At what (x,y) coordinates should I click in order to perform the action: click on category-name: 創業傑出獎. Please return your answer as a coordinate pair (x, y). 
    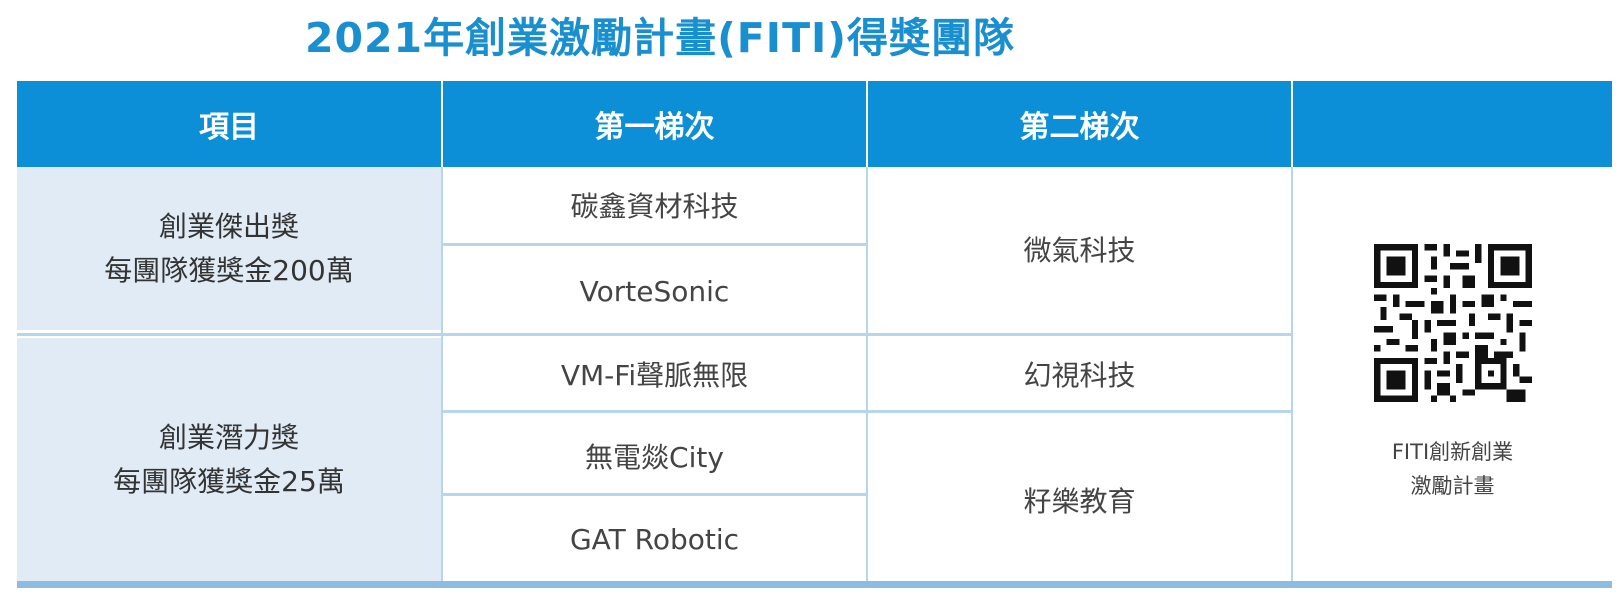
    Looking at the image, I should click on (228, 227).